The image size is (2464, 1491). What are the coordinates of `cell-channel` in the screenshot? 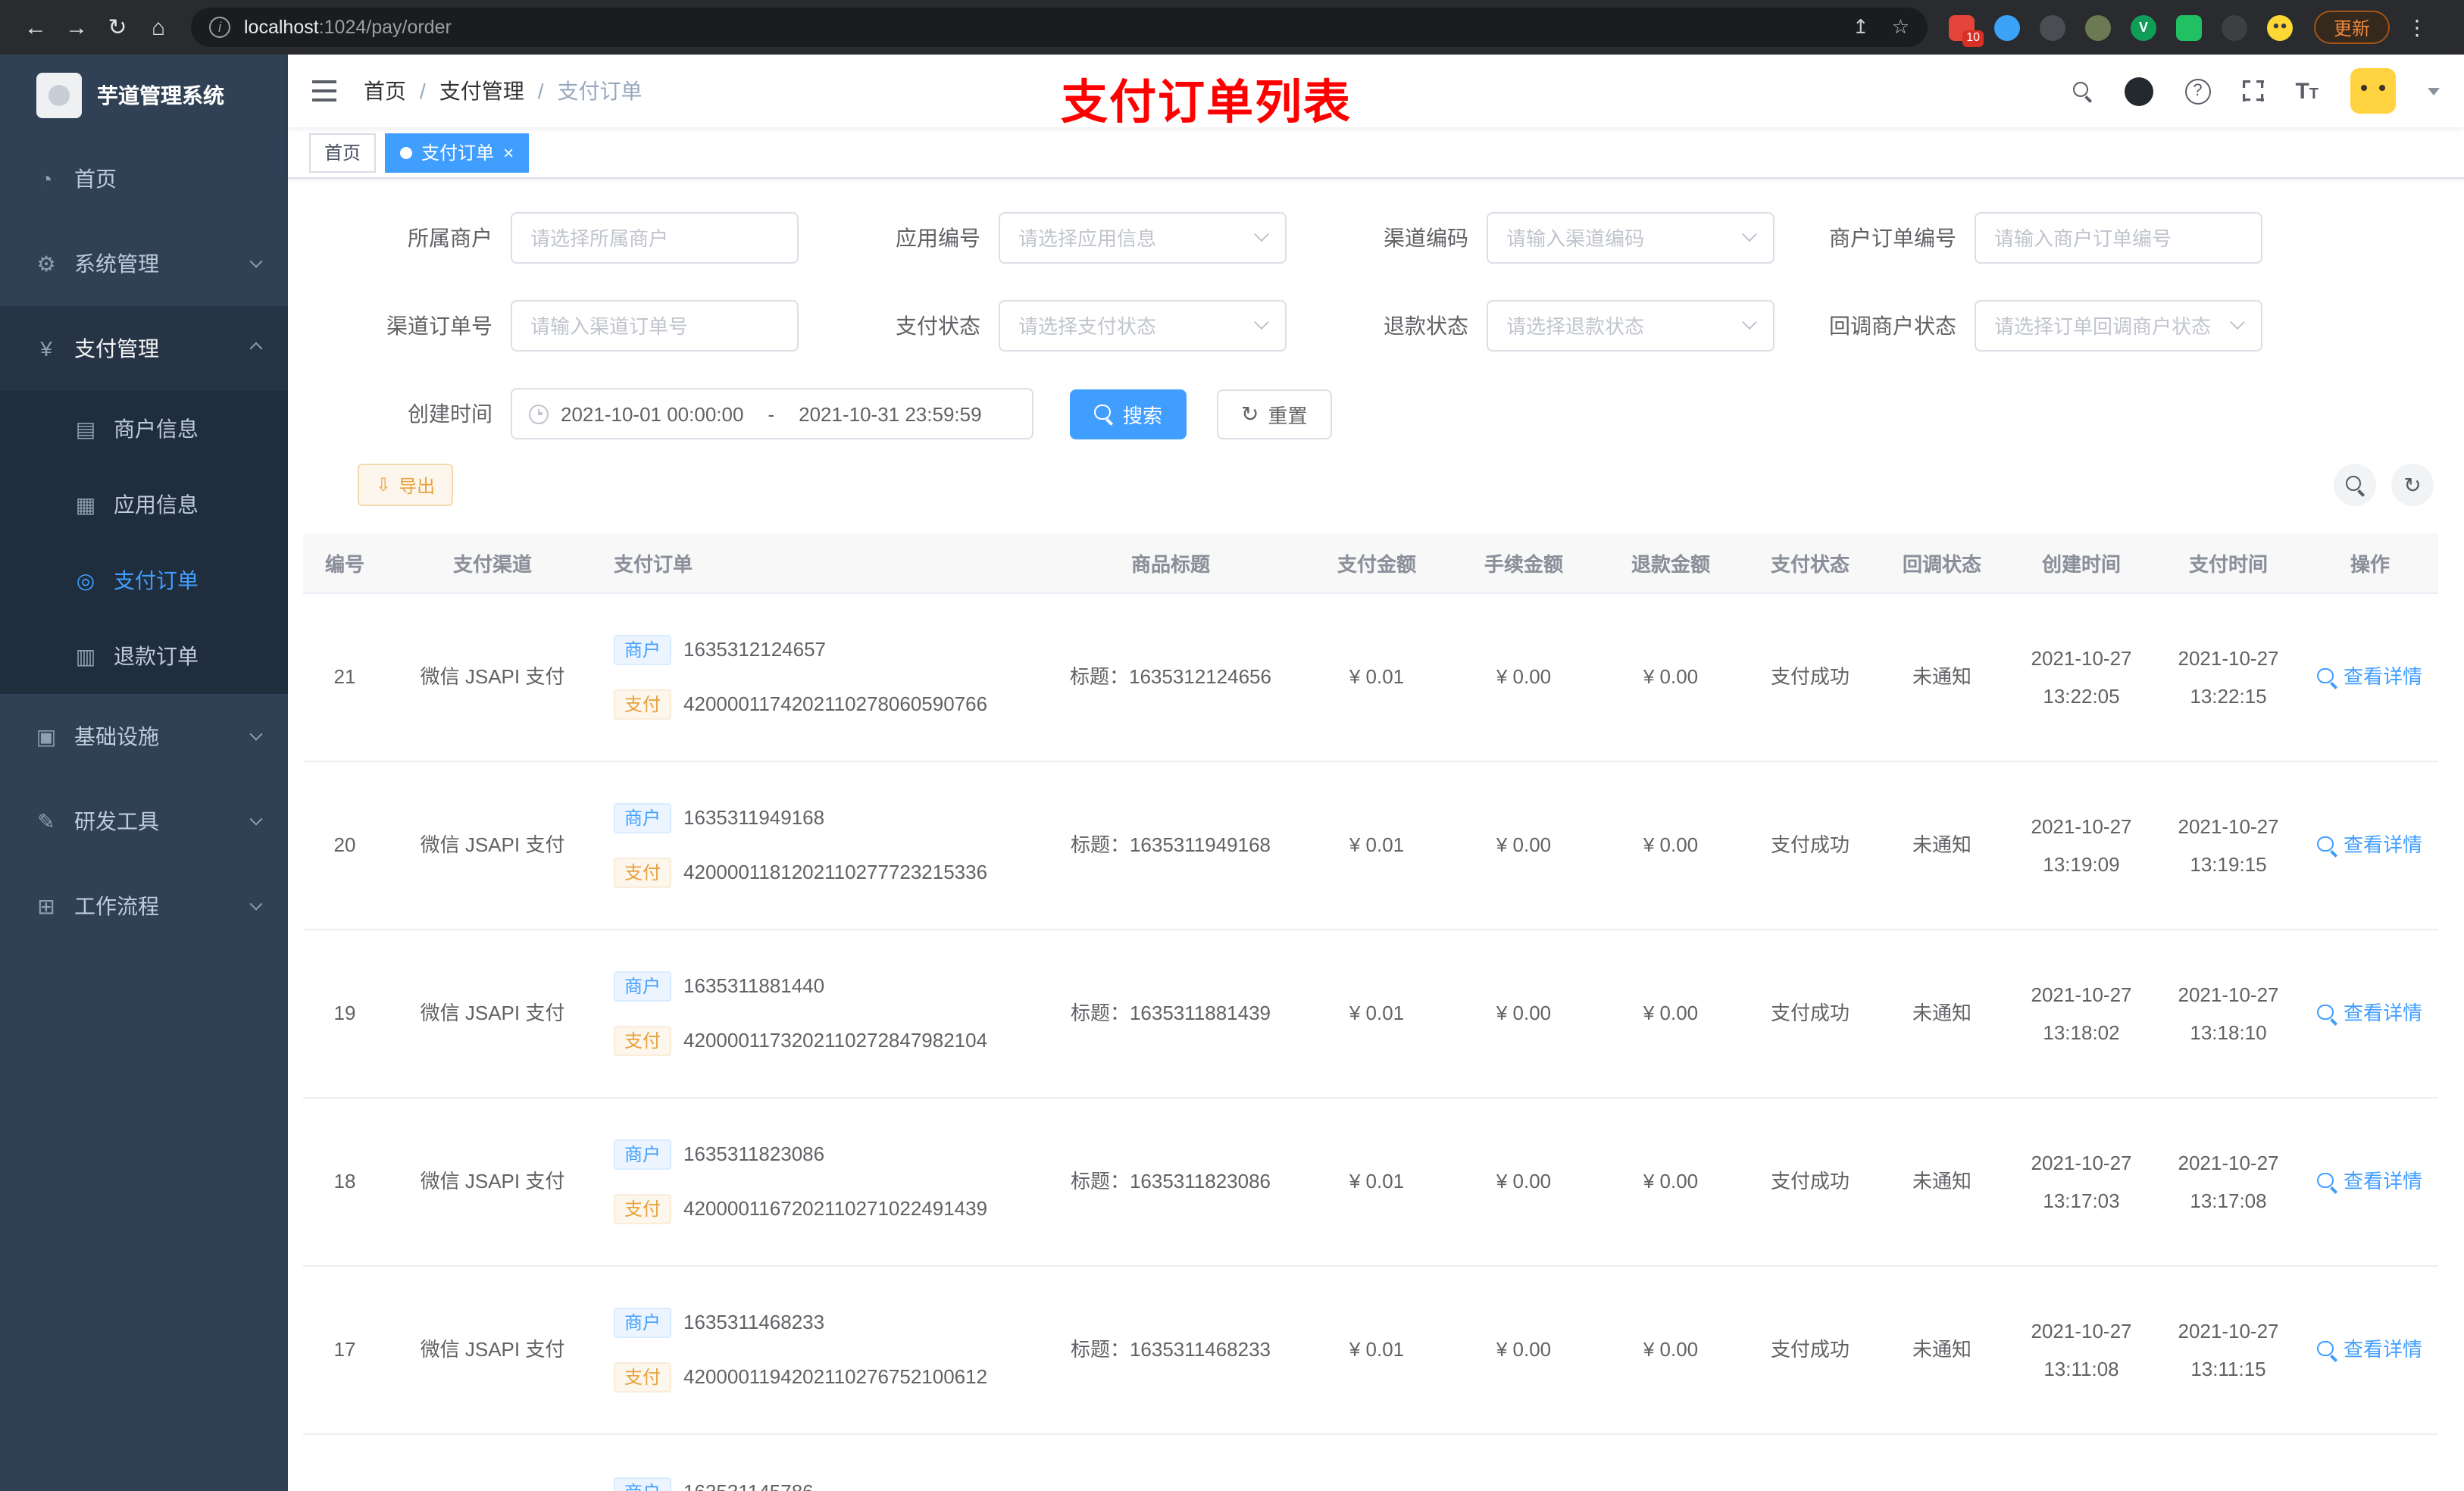 It's located at (492, 1463).